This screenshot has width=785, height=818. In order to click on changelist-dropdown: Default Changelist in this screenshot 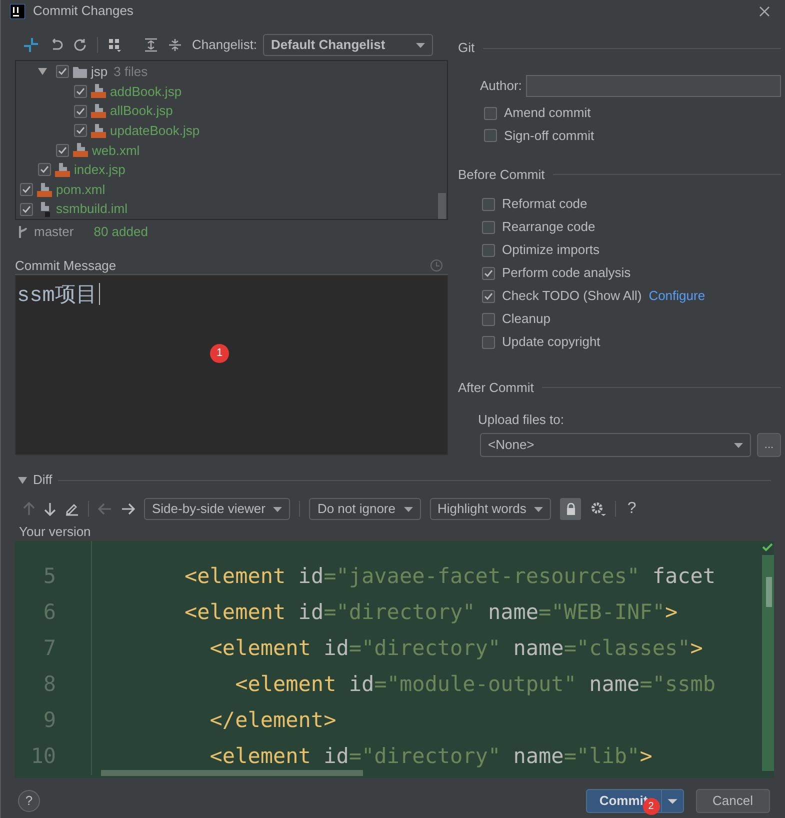, I will do `click(348, 45)`.